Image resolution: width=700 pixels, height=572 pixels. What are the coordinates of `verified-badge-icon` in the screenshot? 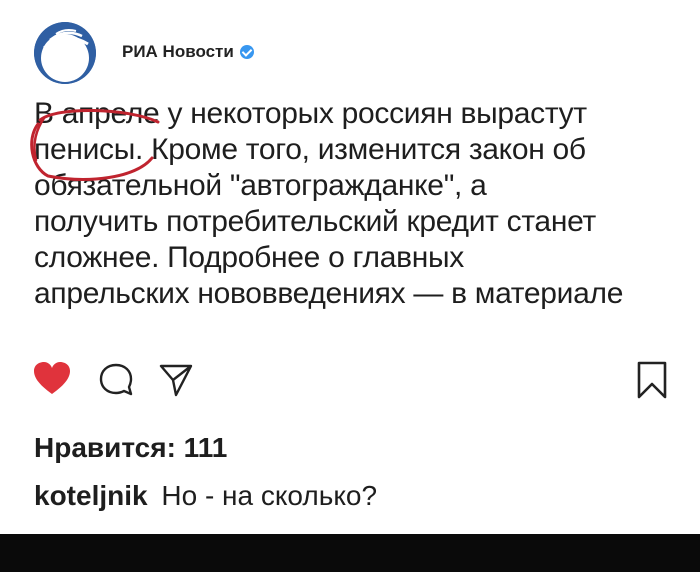 It's located at (246, 52).